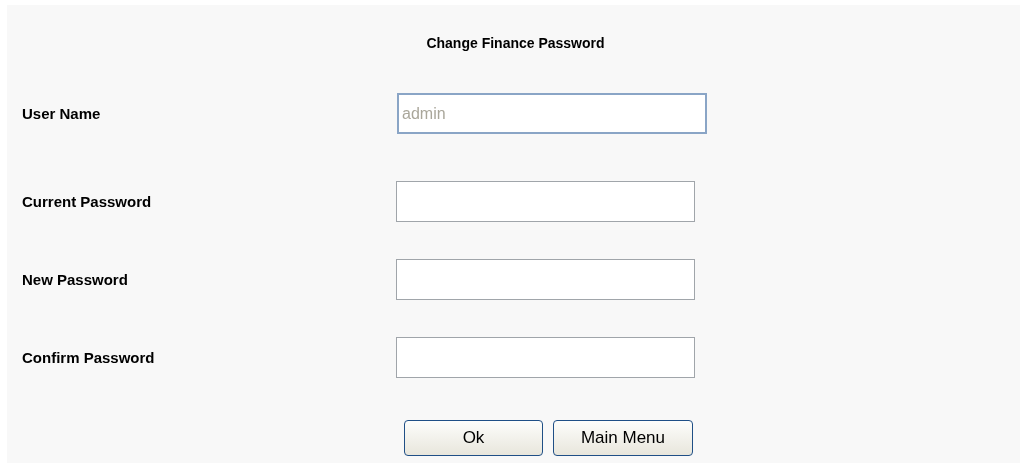 The image size is (1020, 463). What do you see at coordinates (88, 357) in the screenshot?
I see `field-label: Confirm Password` at bounding box center [88, 357].